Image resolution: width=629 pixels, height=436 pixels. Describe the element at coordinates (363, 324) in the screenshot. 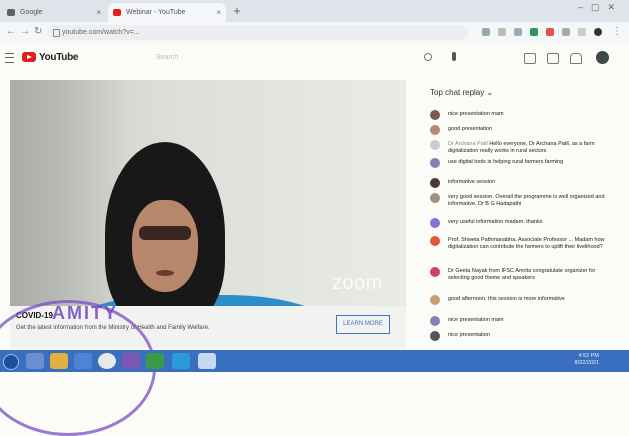

I see `learn-more-button: LEARN MORE` at that location.